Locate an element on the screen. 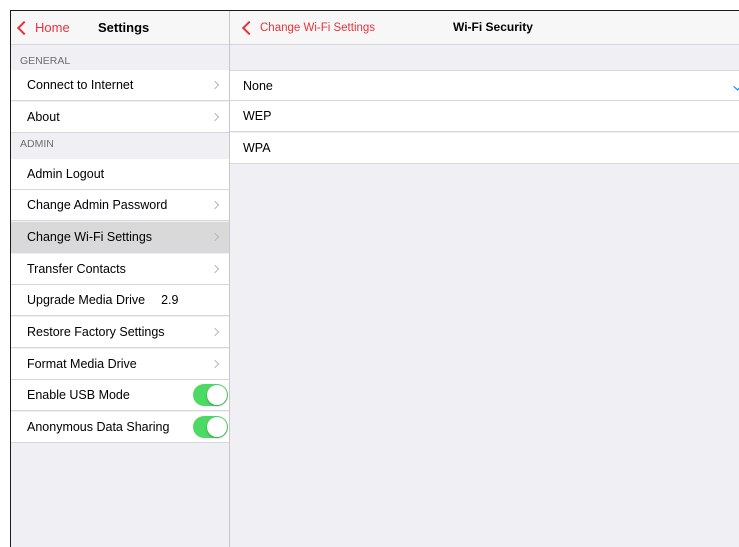 The width and height of the screenshot is (739, 547). row-label: Change Admin Password is located at coordinates (97, 205).